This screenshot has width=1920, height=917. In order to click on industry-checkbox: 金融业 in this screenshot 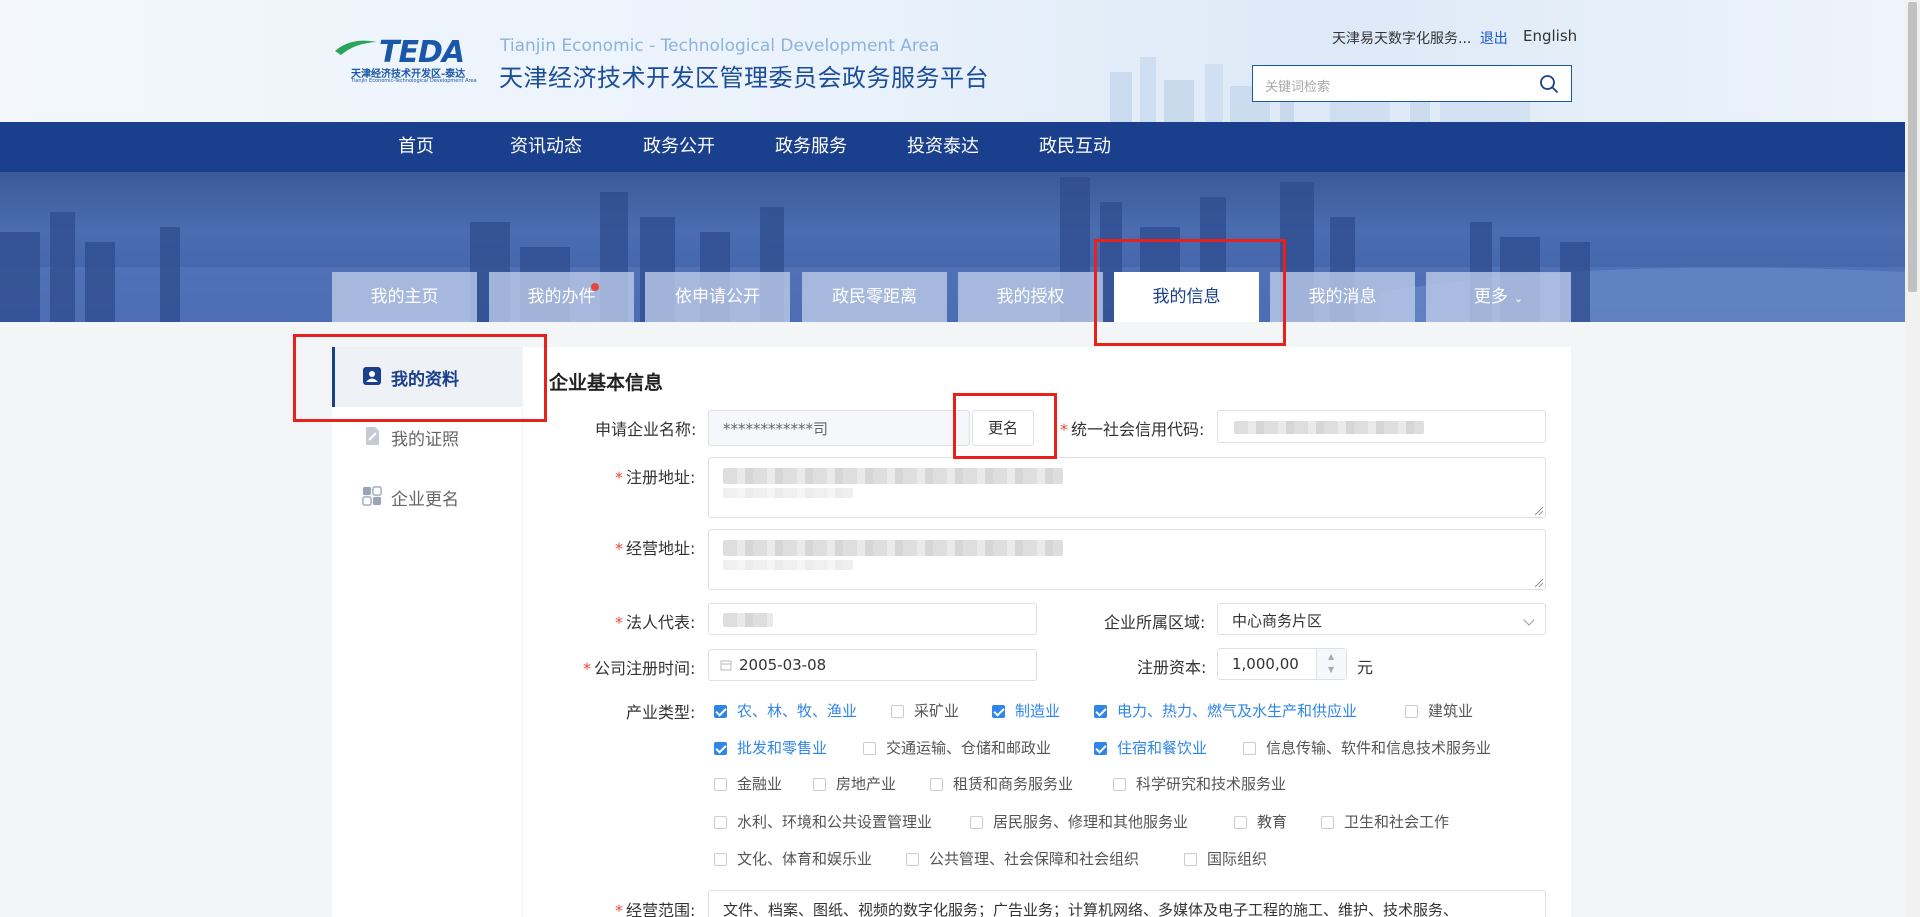, I will do `click(748, 783)`.